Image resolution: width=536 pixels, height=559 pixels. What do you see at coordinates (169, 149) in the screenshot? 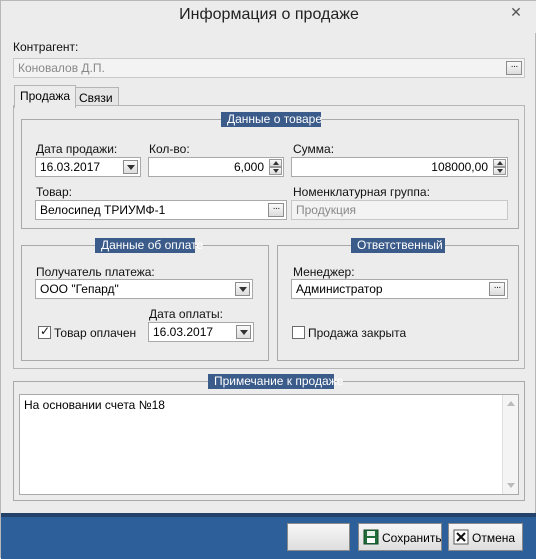
I see `qty-label: Кол-во:` at bounding box center [169, 149].